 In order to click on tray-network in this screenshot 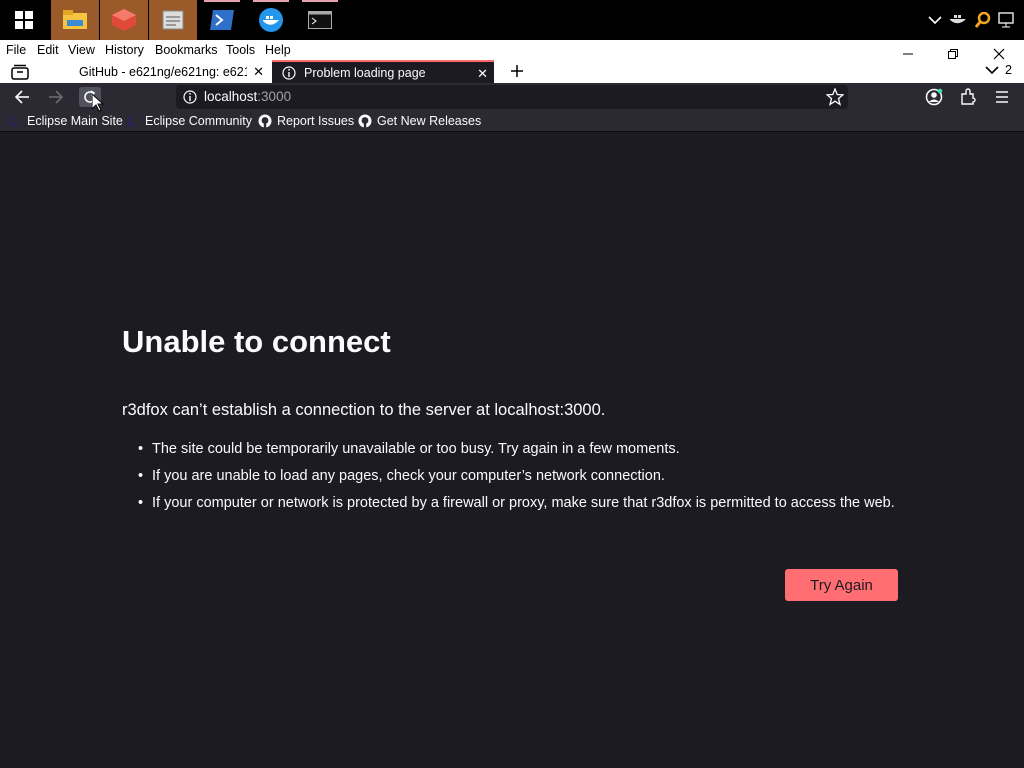, I will do `click(1007, 20)`.